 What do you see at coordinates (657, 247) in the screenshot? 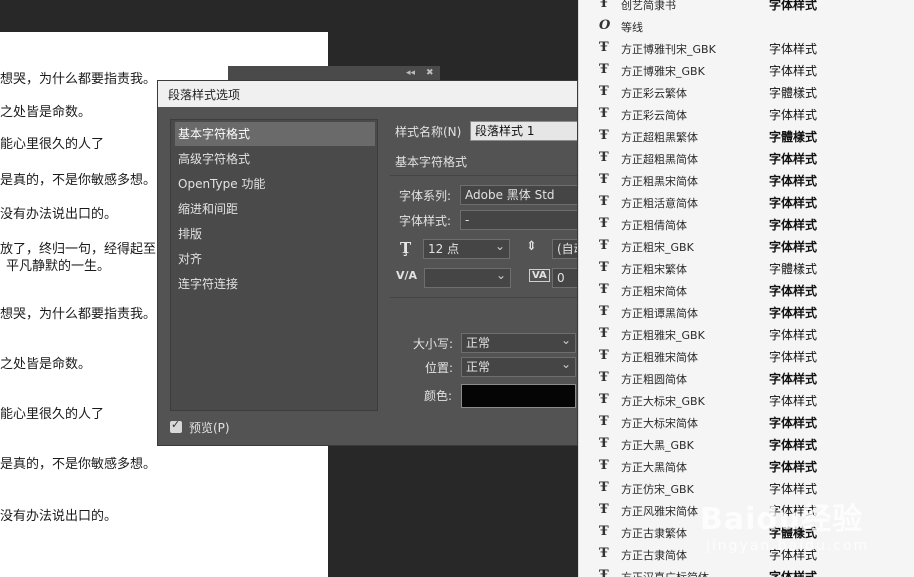
I see `font-name: 方正粗宋_GBK` at bounding box center [657, 247].